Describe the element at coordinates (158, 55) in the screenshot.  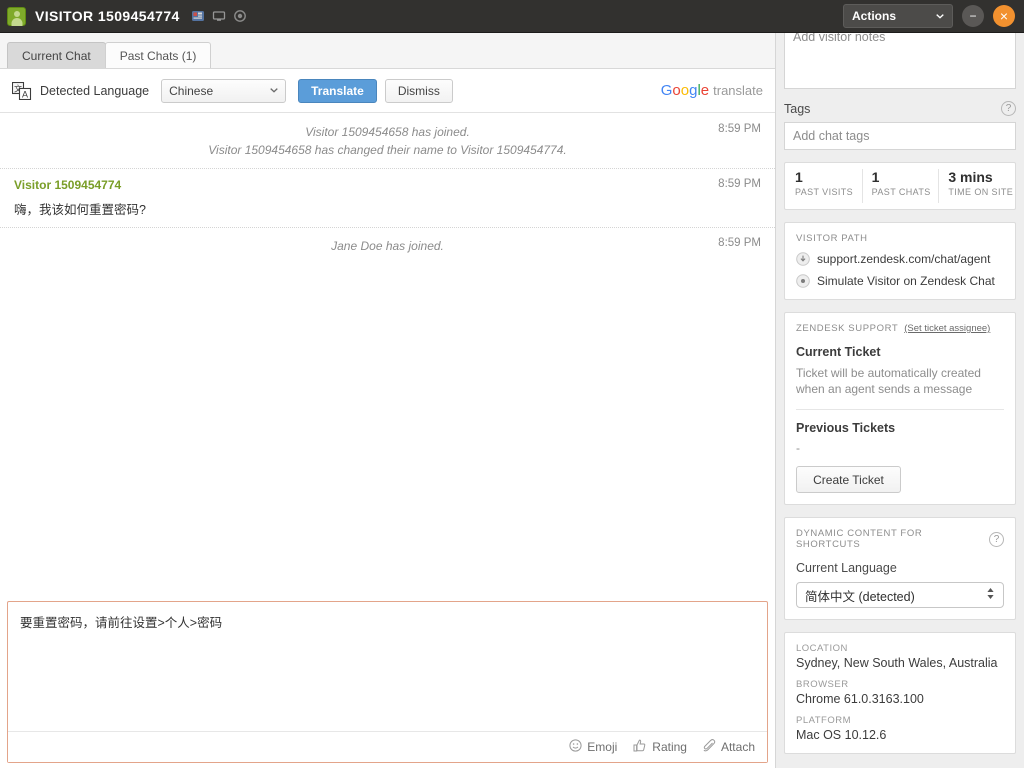
I see `tab-past-chats: Past Chats (1)` at that location.